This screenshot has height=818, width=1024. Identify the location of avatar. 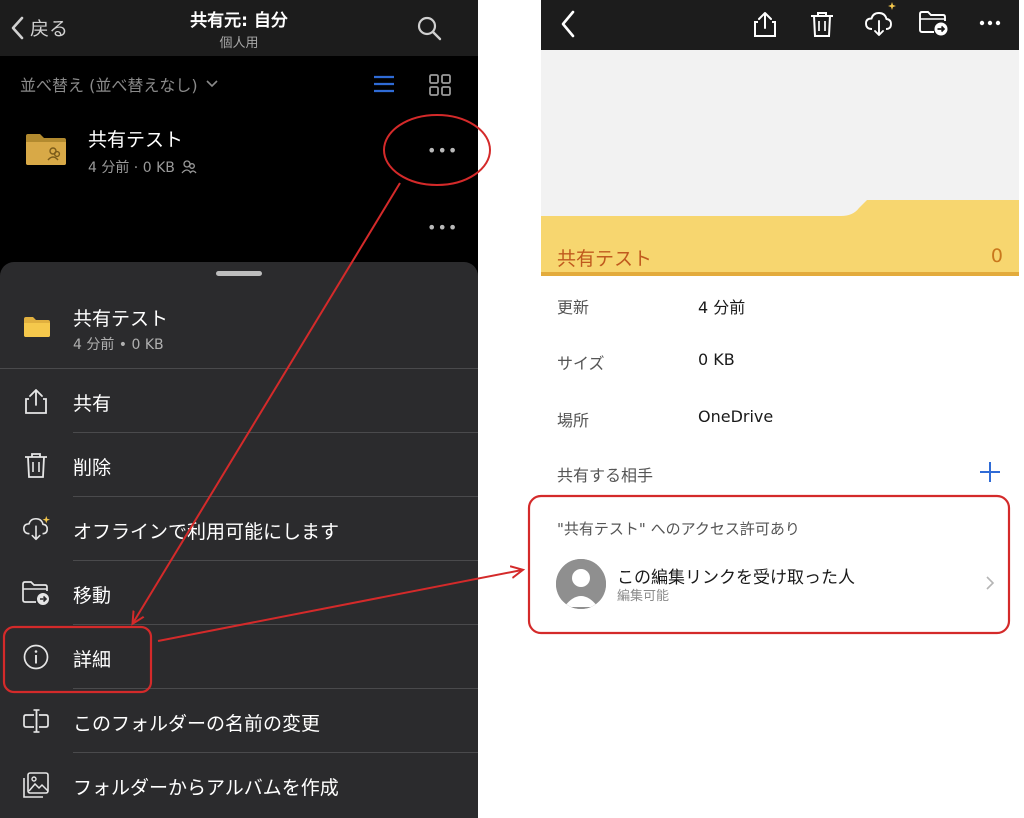
(581, 584).